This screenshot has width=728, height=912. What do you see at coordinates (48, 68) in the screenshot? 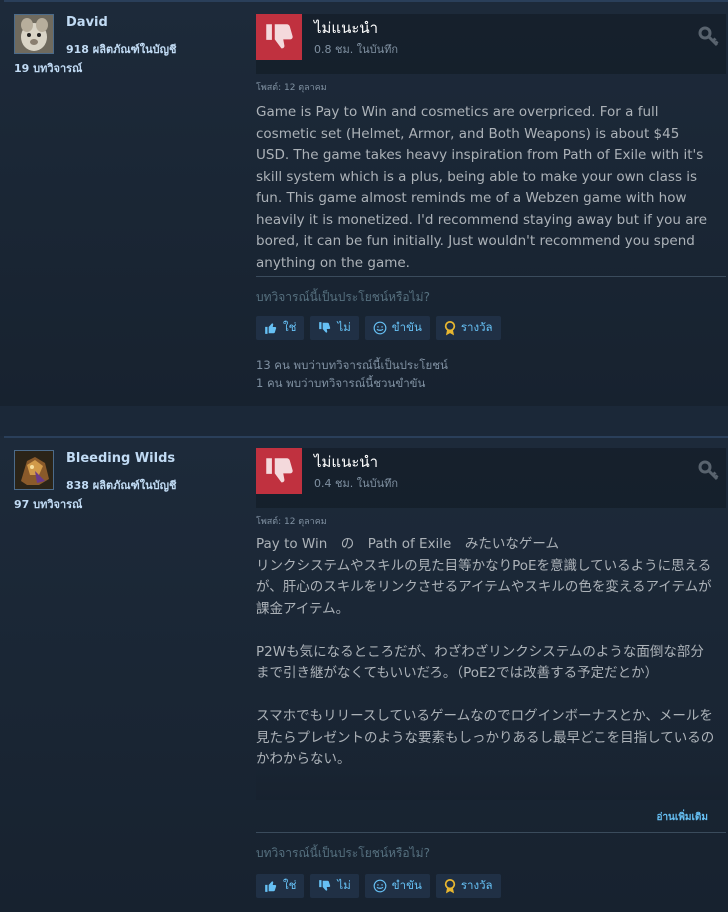
I see `author-review-count: 19 บทวิจารณ์` at bounding box center [48, 68].